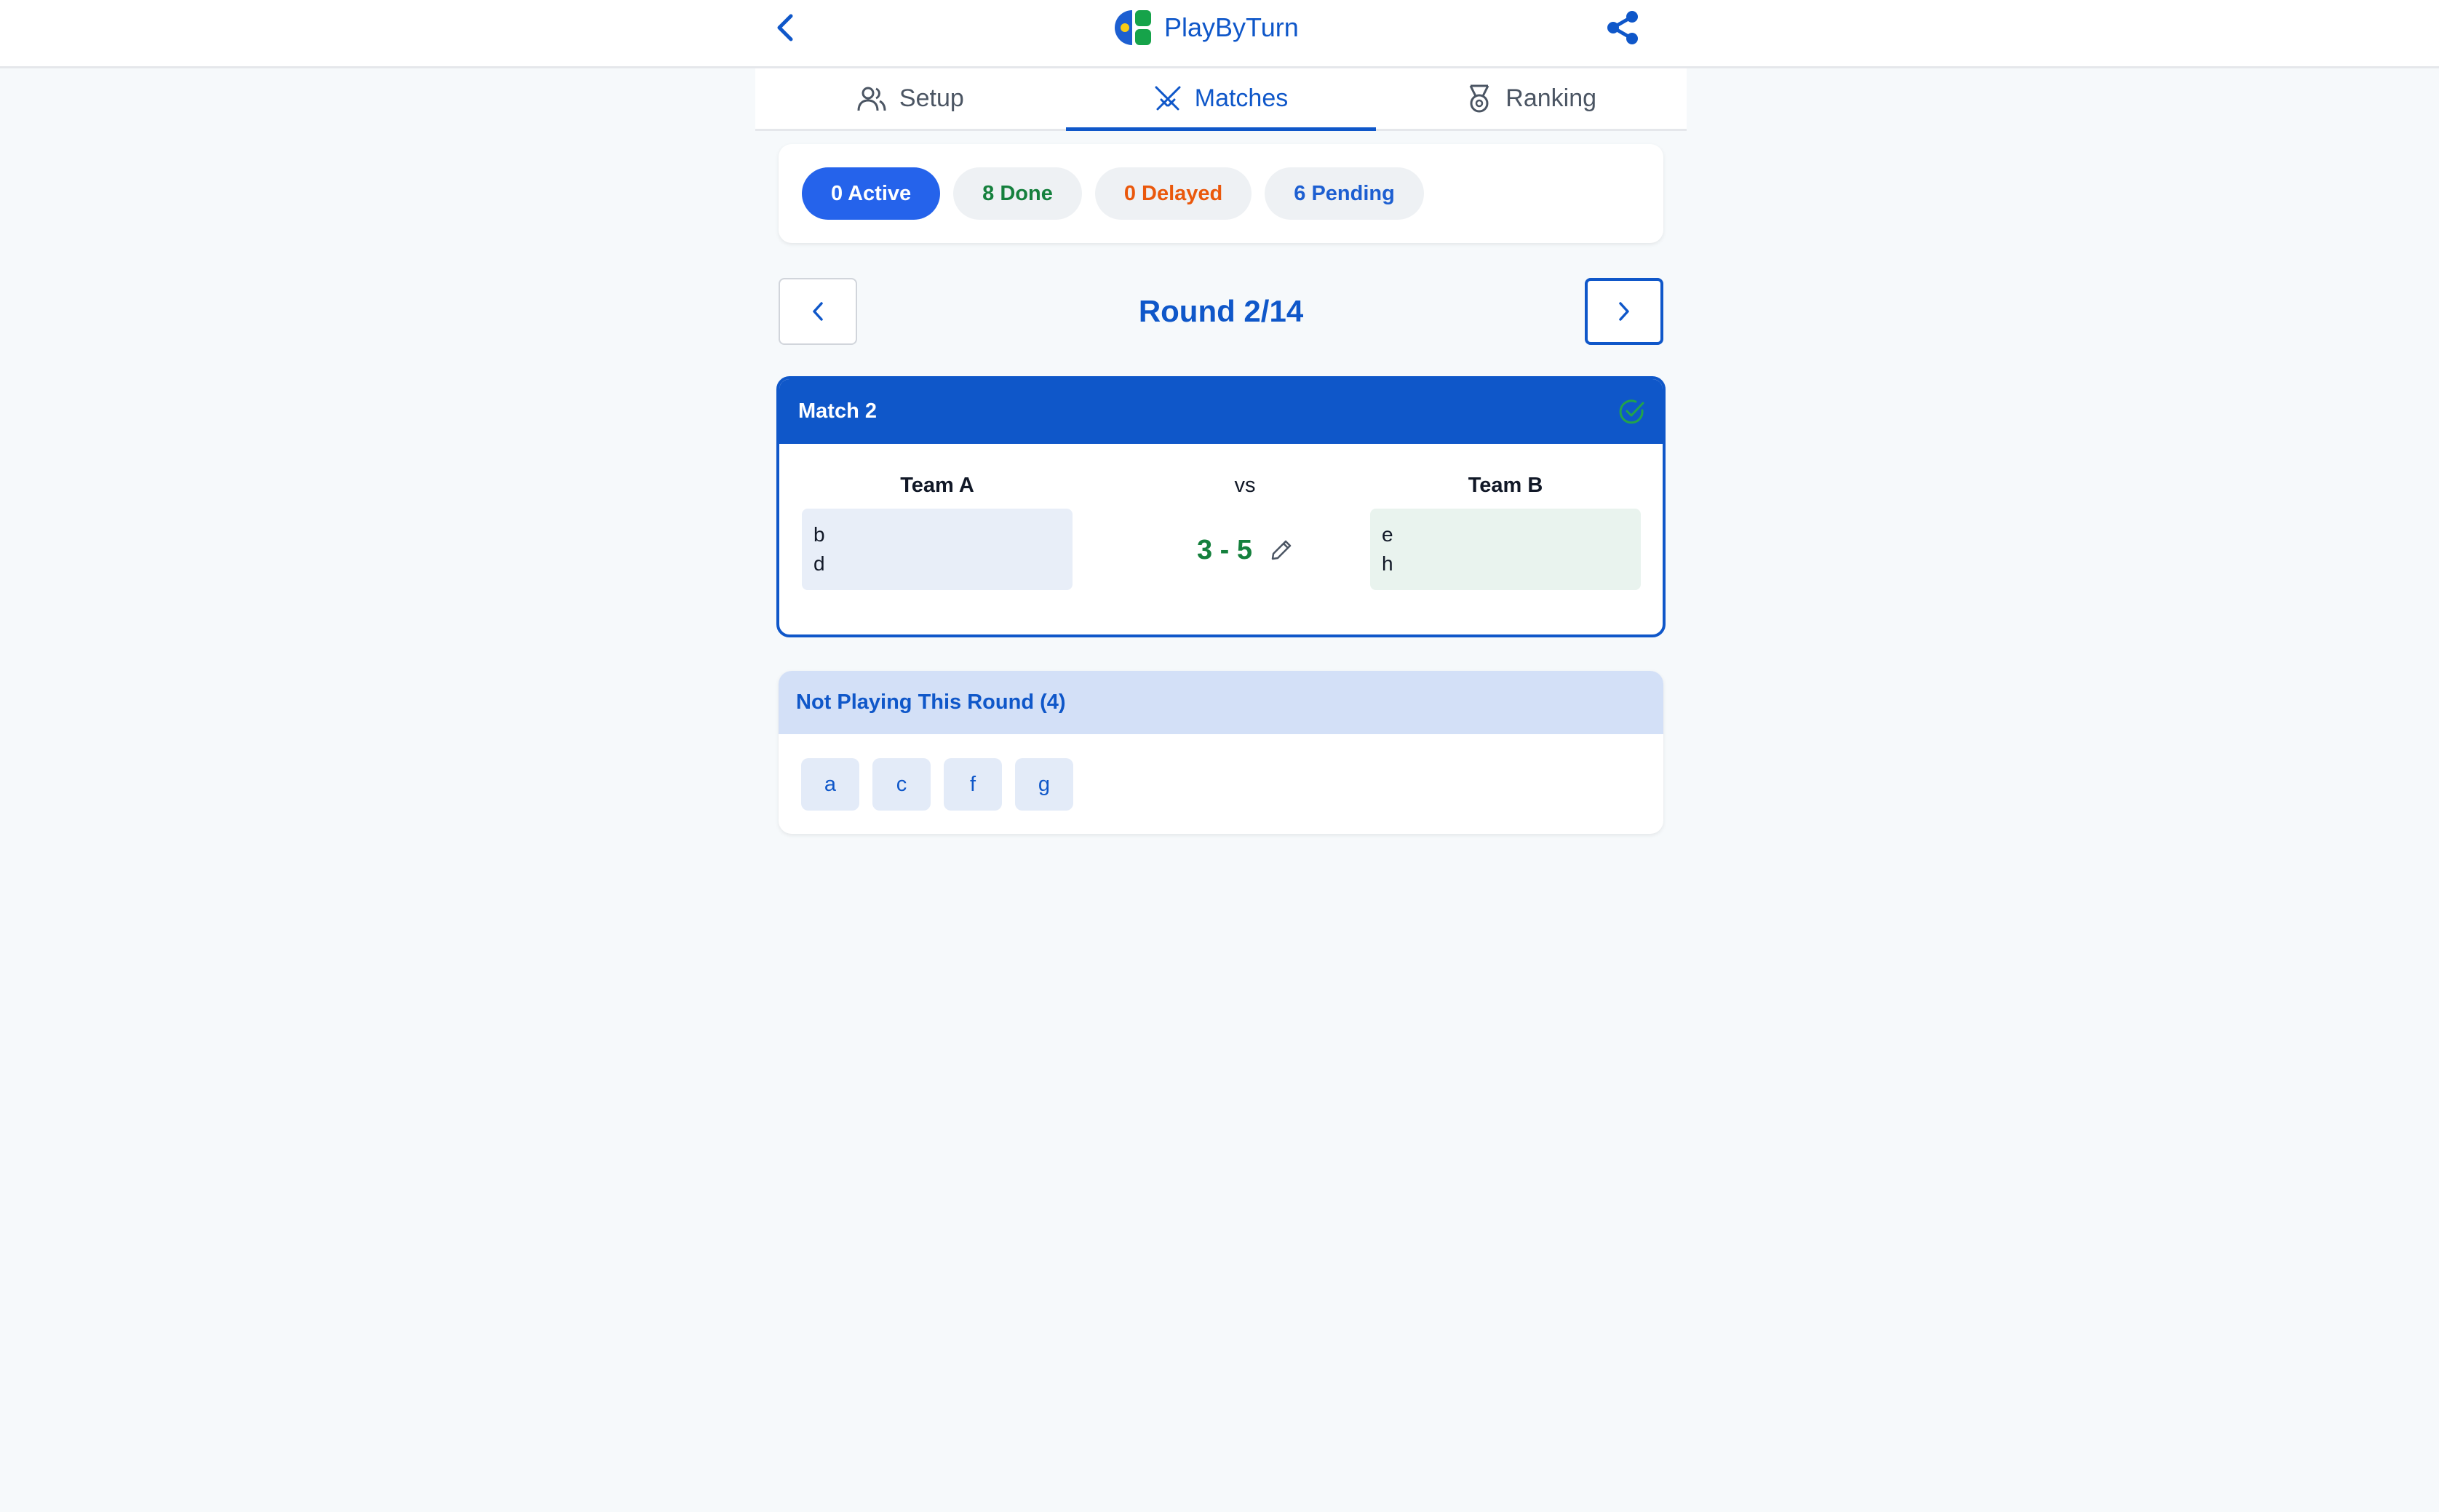  I want to click on player-chip: g, so click(1044, 784).